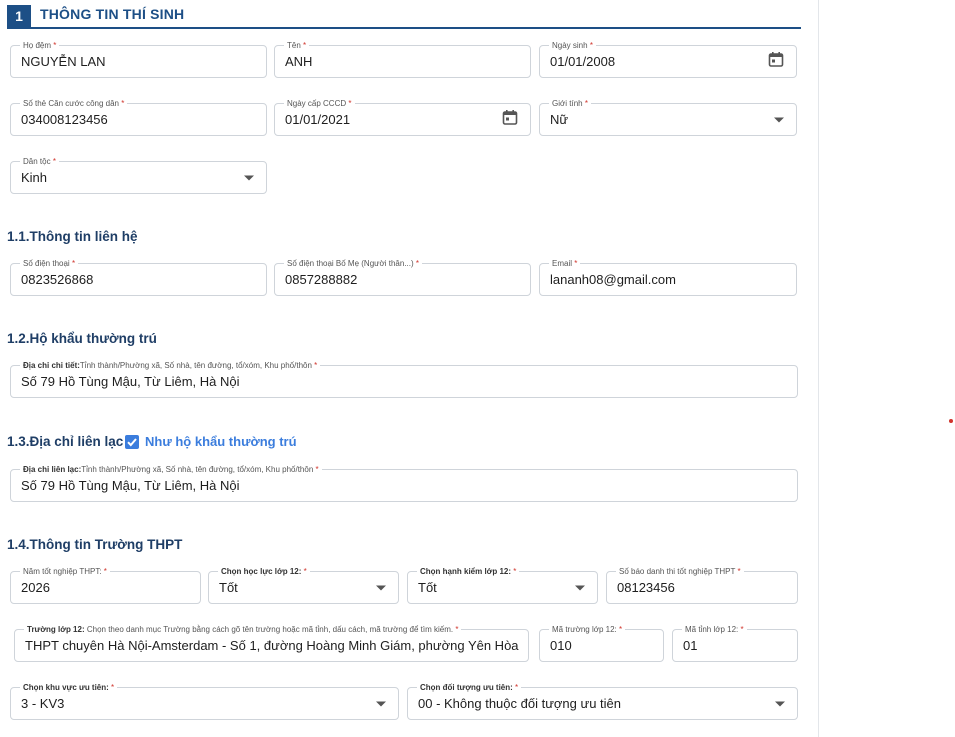 This screenshot has width=955, height=737. Describe the element at coordinates (818, 368) in the screenshot. I see `panel-border` at that location.